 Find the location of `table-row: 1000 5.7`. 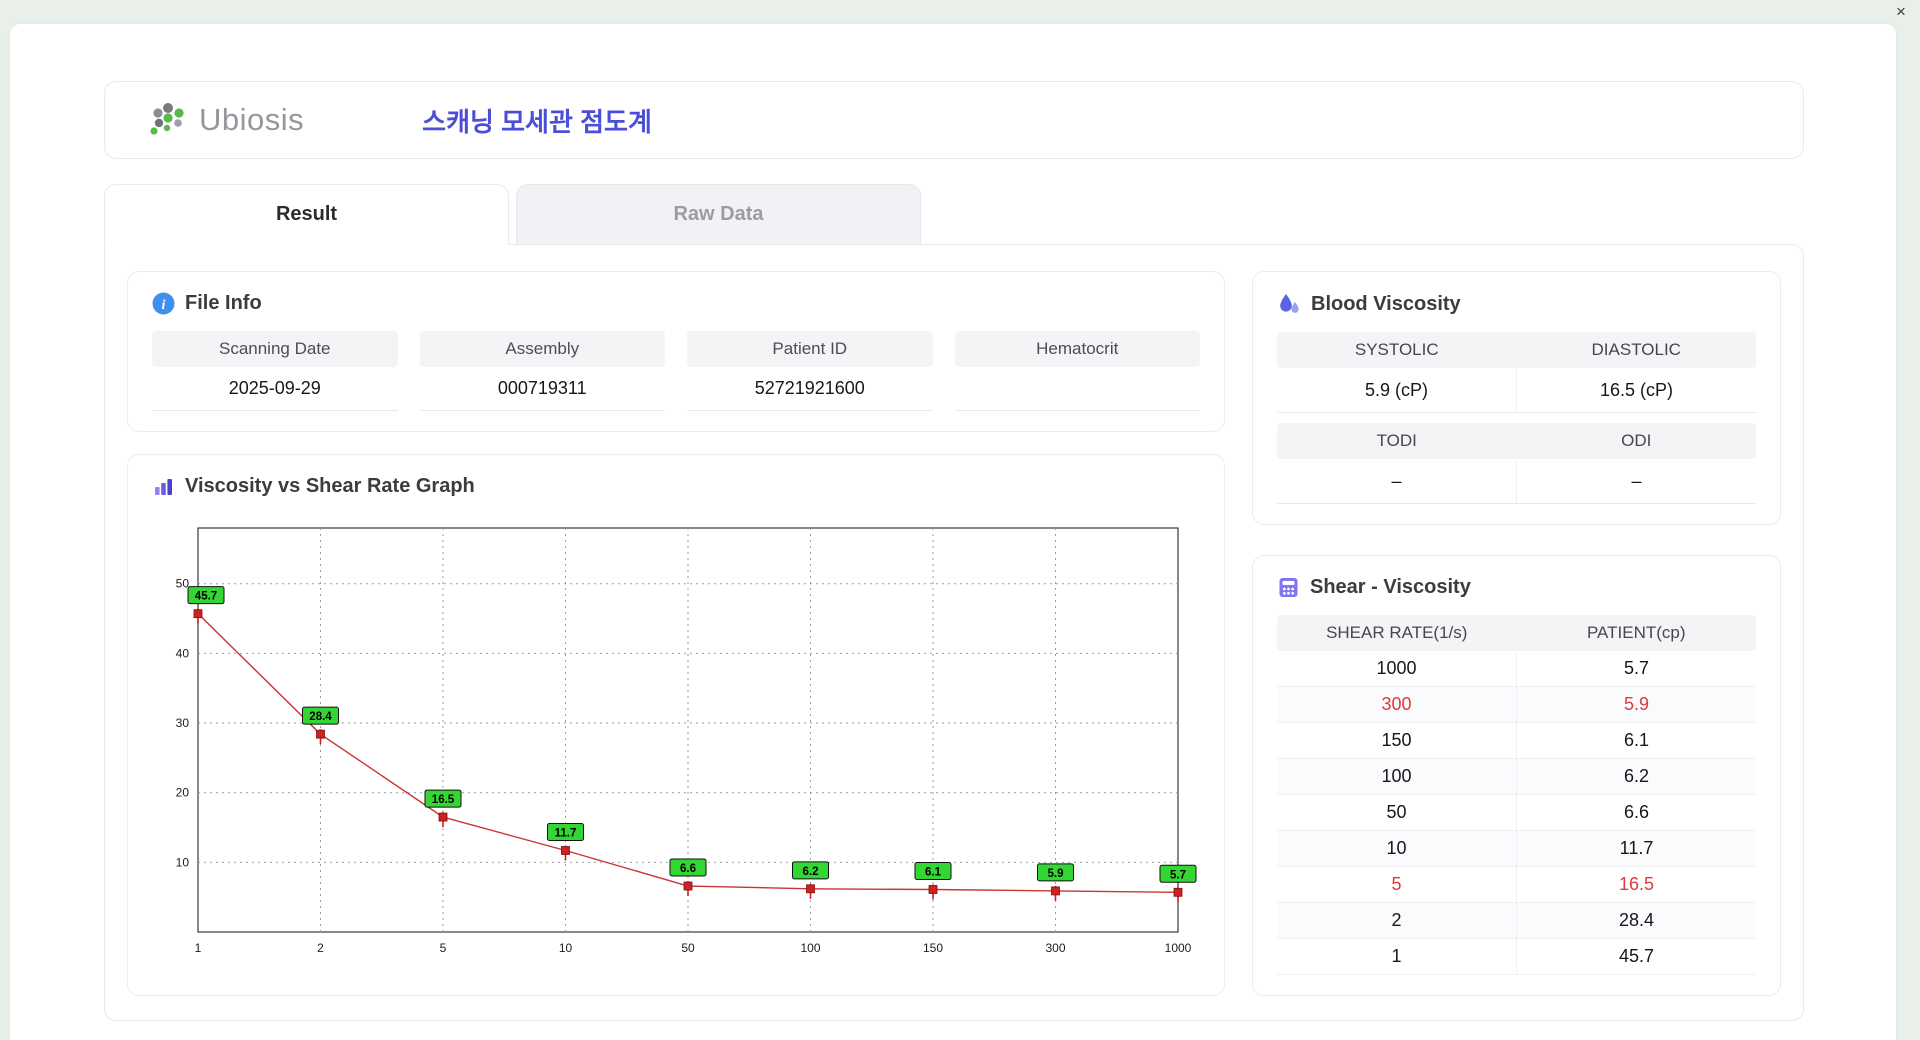

table-row: 1000 5.7 is located at coordinates (1516, 669).